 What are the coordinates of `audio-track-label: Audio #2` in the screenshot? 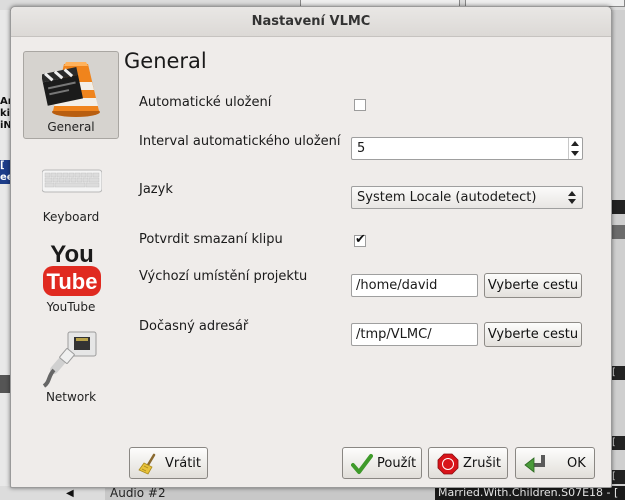 It's located at (138, 493).